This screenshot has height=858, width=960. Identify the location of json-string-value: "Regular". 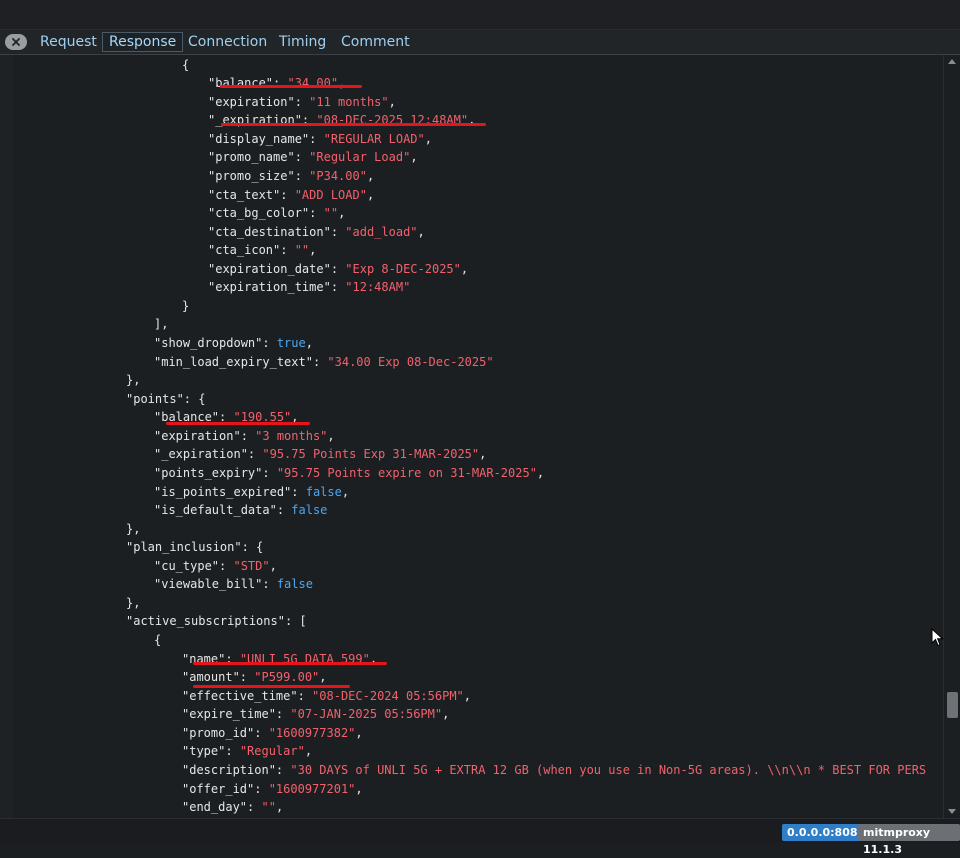
(272, 751).